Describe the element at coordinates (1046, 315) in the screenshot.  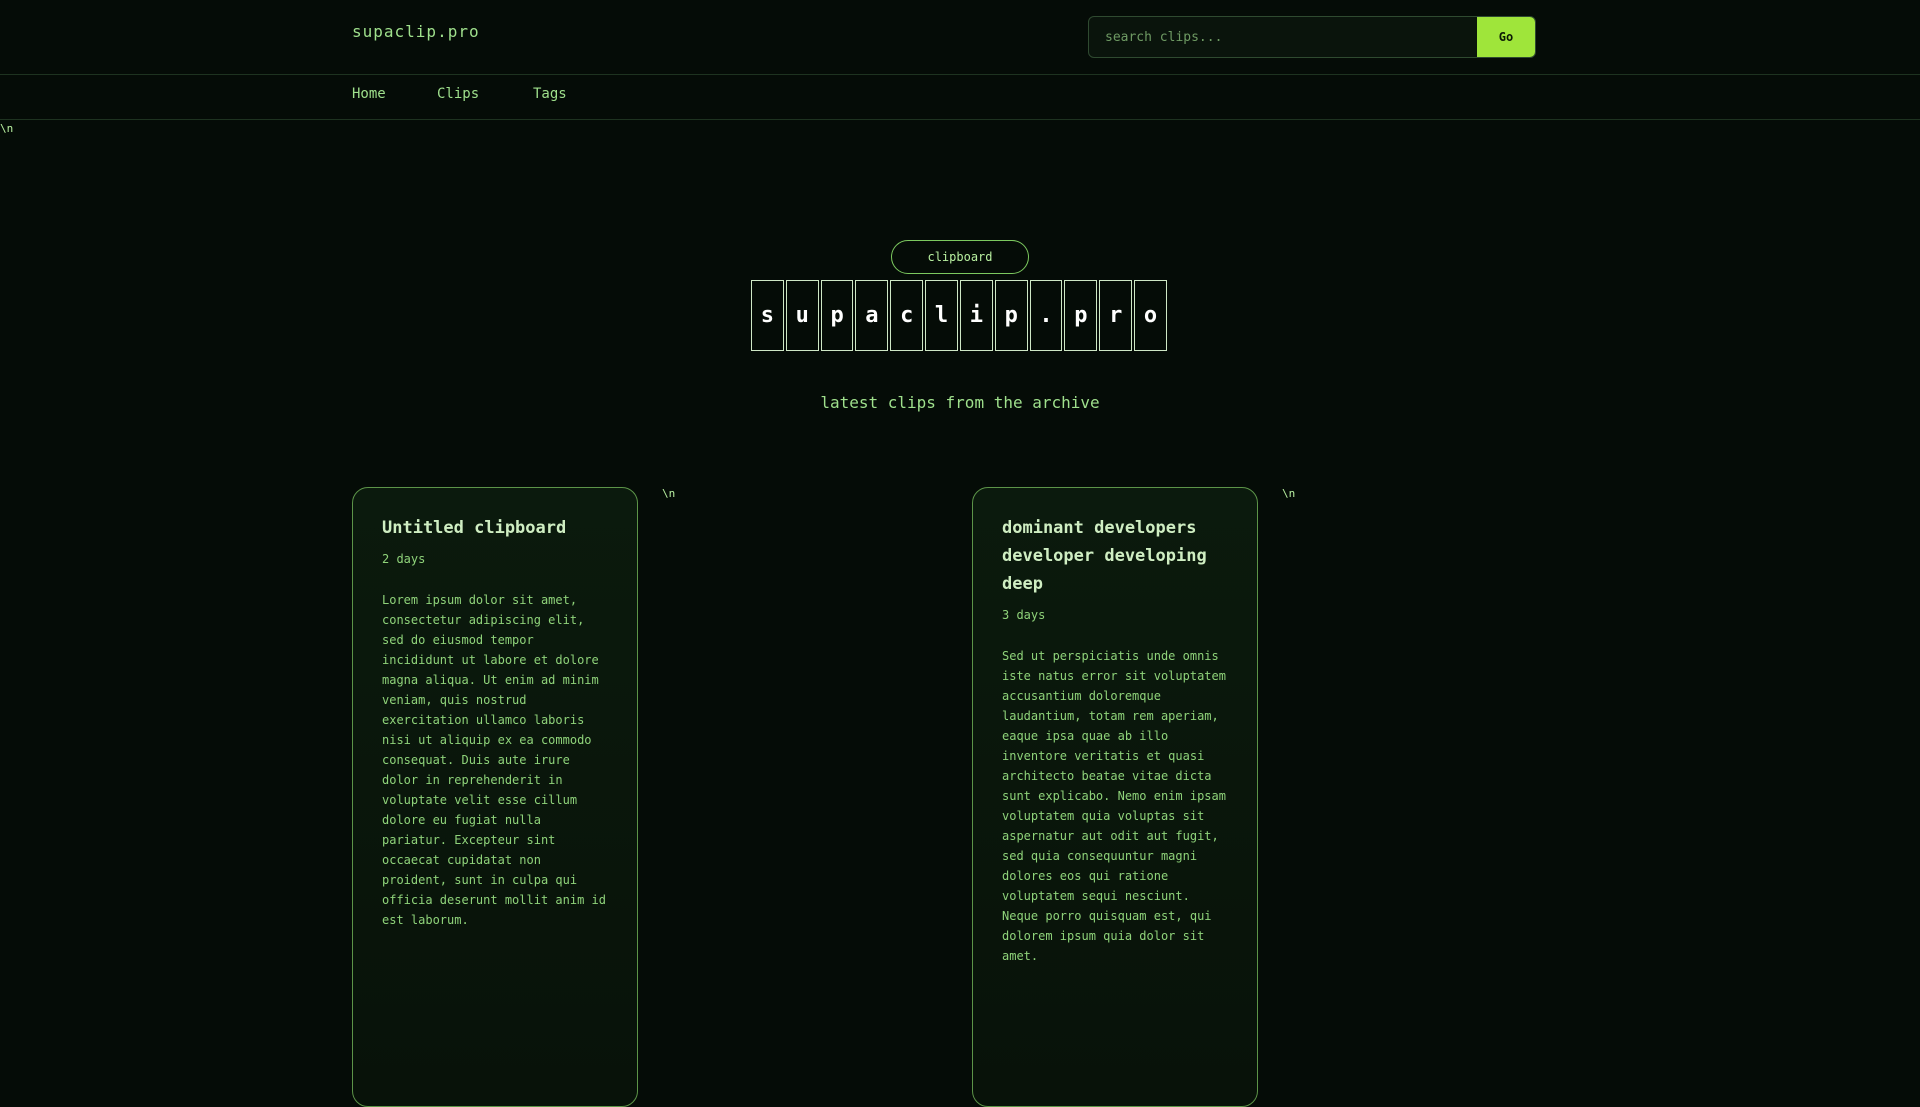
I see `hero-title-char: .` at that location.